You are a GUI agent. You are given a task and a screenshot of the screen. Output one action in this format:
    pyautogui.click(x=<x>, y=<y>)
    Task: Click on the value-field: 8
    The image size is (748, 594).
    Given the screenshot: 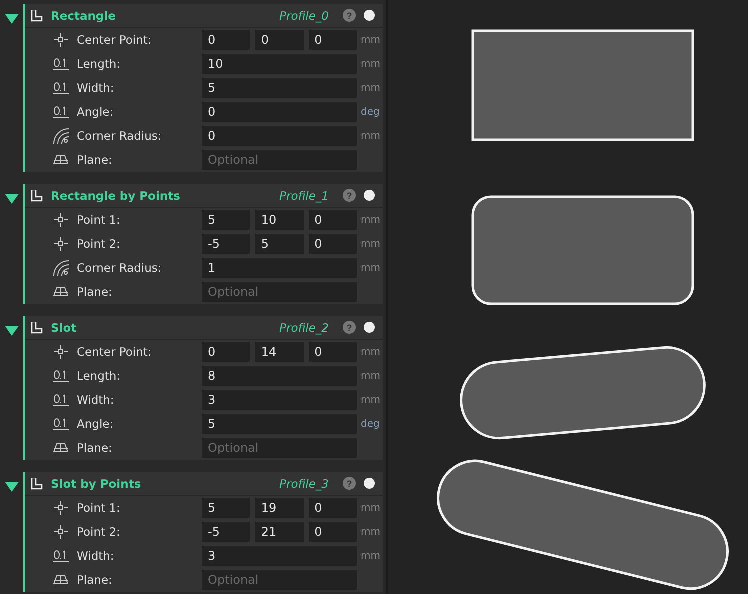 What is the action you would take?
    pyautogui.click(x=279, y=376)
    